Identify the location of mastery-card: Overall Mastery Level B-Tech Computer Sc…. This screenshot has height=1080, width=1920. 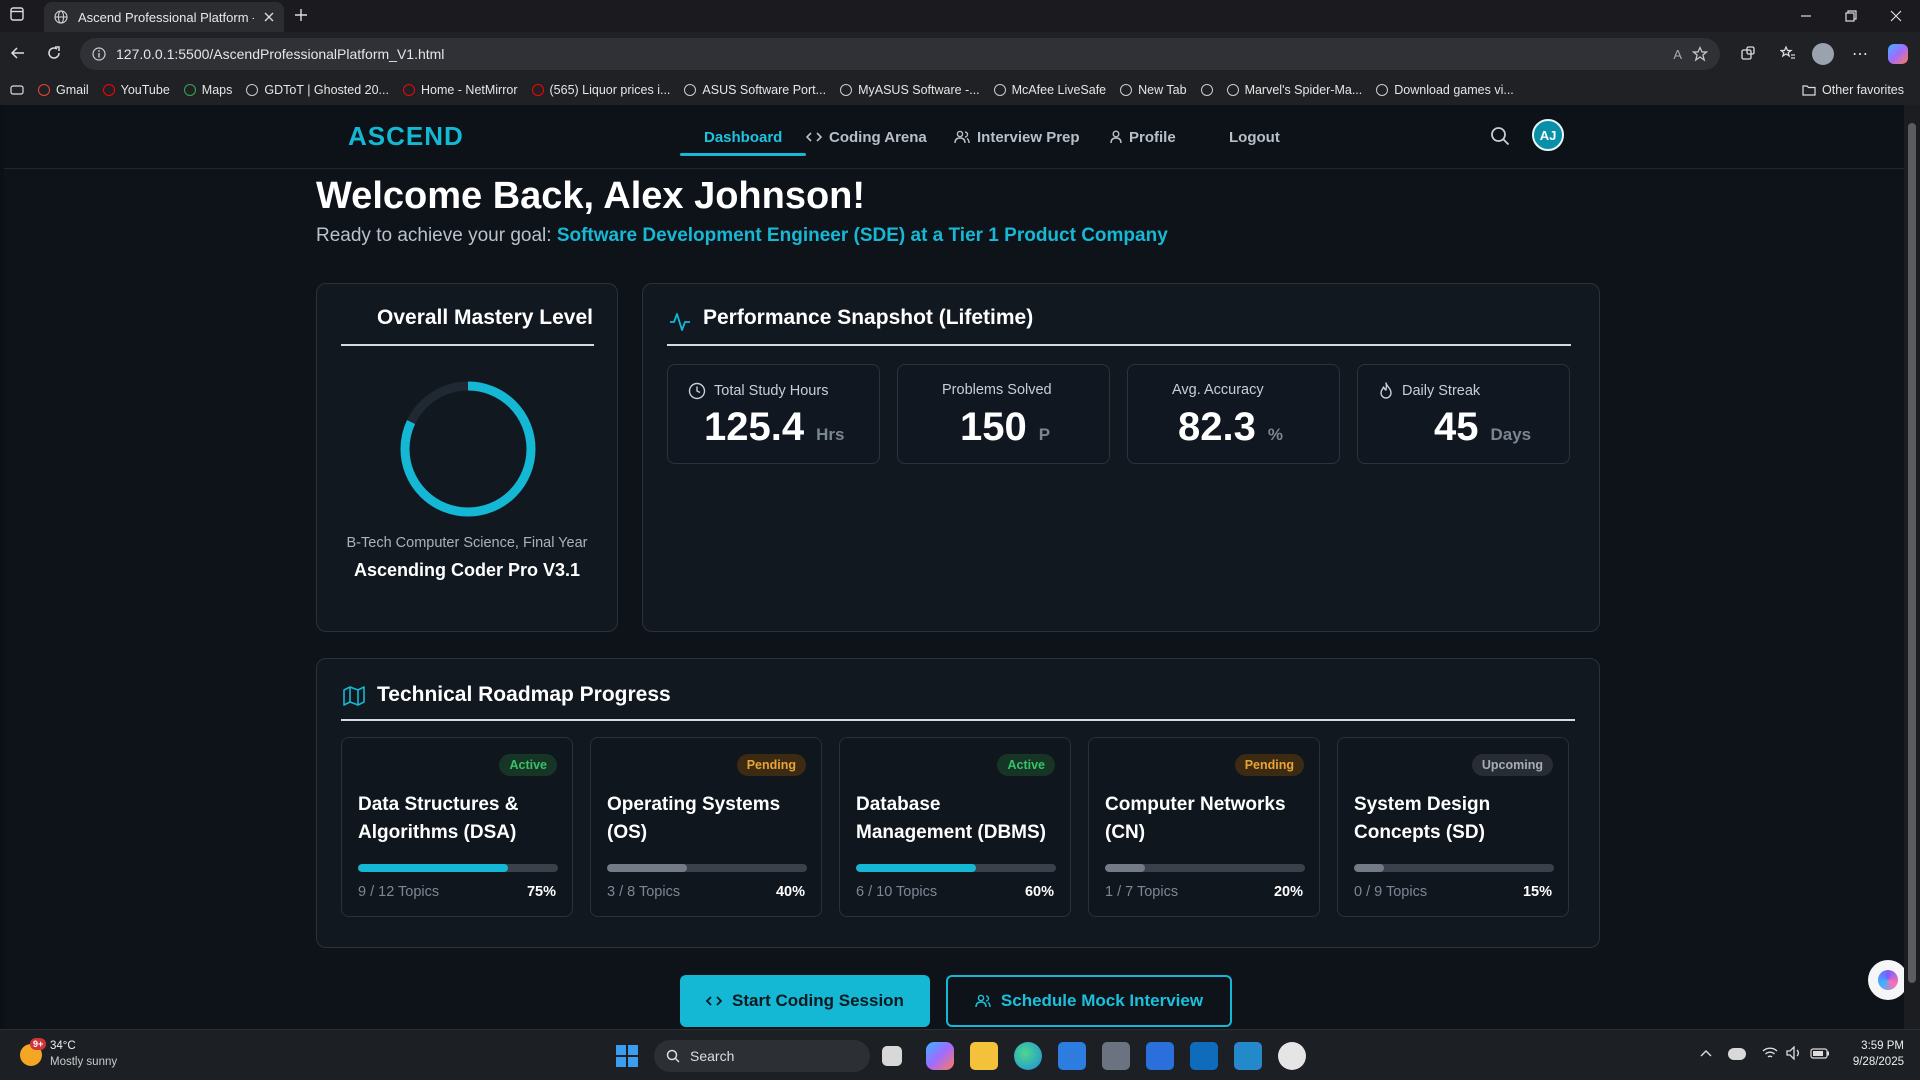
(467, 457).